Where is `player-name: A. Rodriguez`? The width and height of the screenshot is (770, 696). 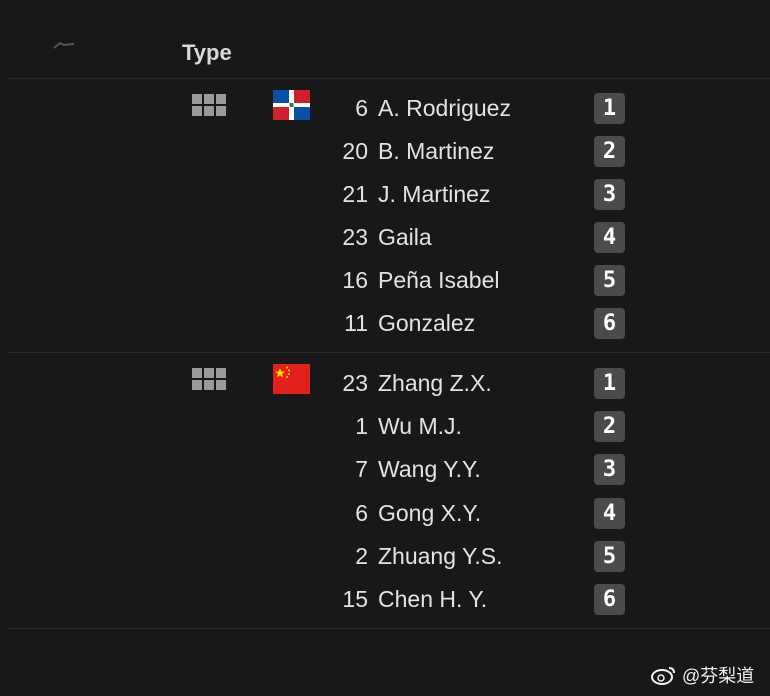 player-name: A. Rodriguez is located at coordinates (444, 108).